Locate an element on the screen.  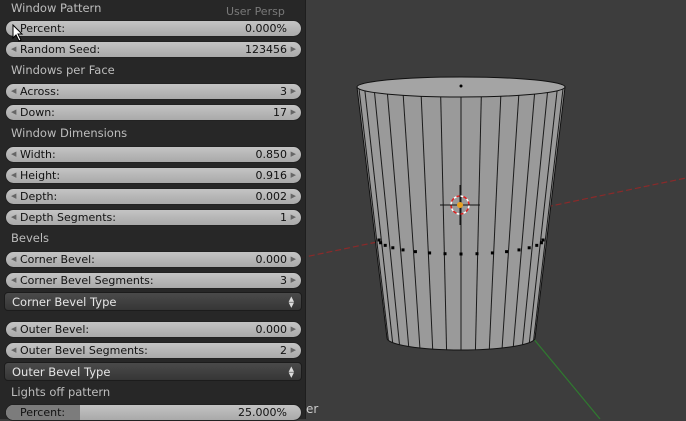
field-label: Depth: is located at coordinates (39, 196).